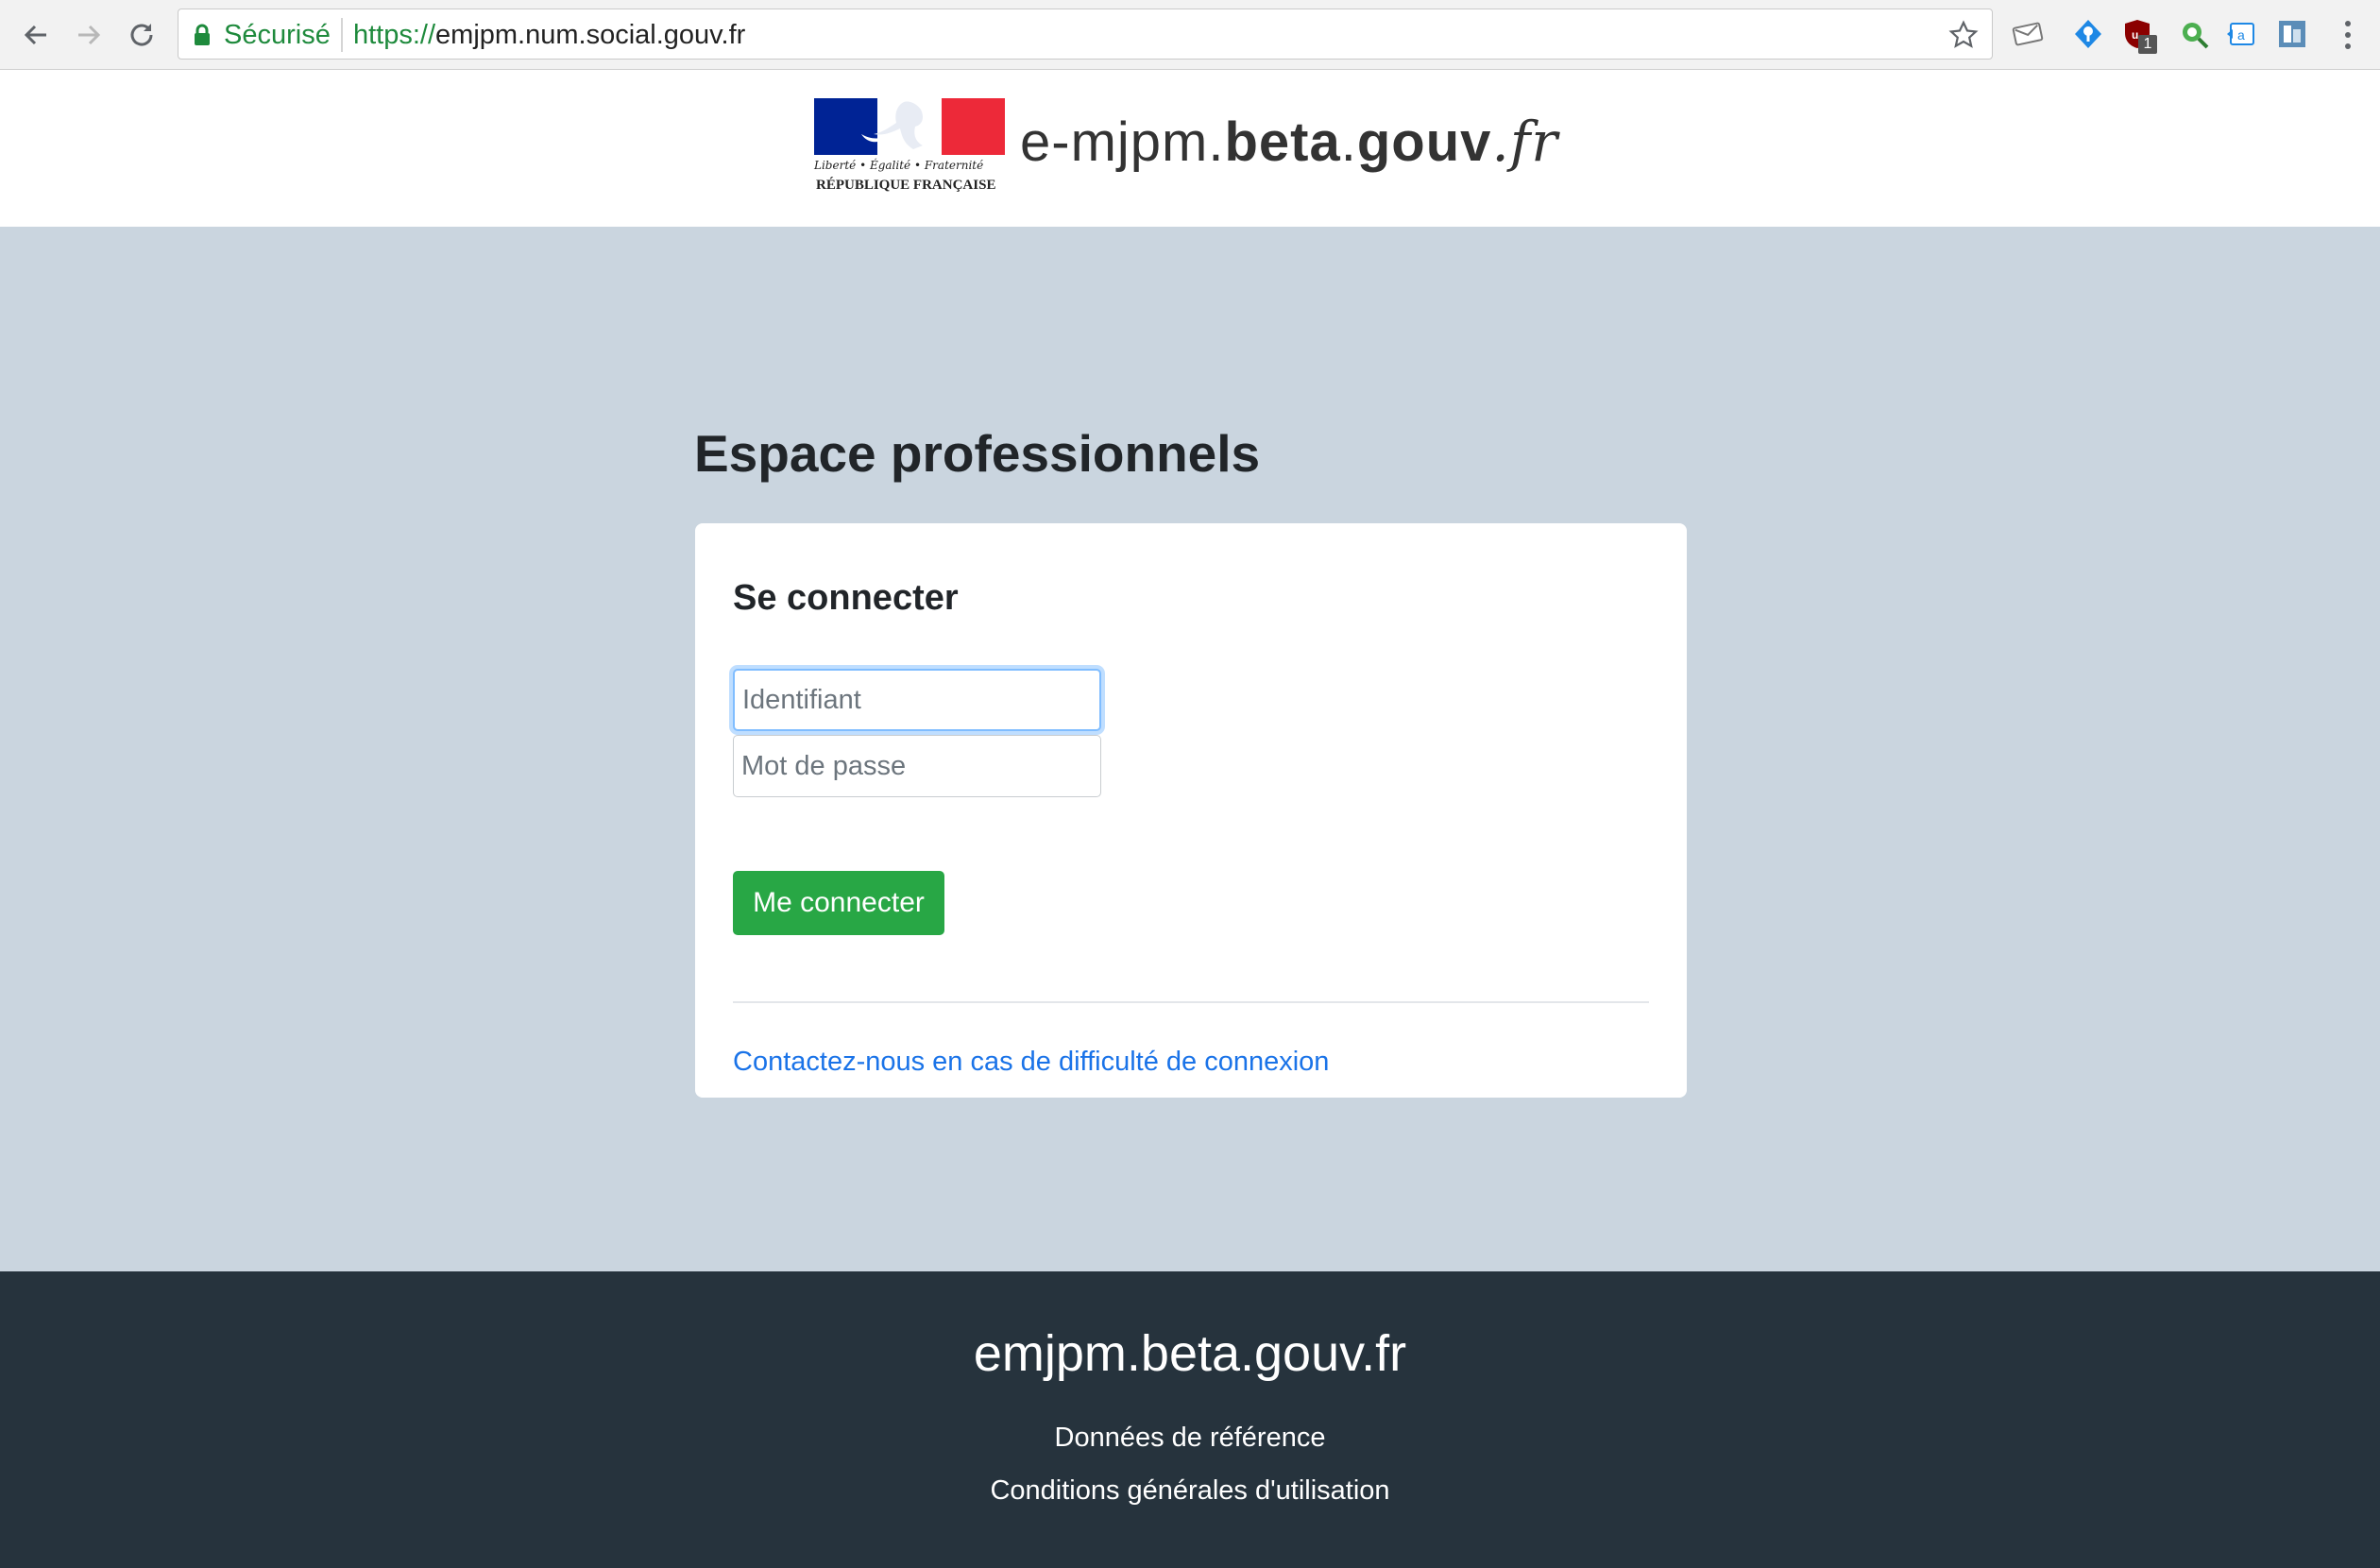  What do you see at coordinates (277, 35) in the screenshot?
I see `secure-label: Sécurisé` at bounding box center [277, 35].